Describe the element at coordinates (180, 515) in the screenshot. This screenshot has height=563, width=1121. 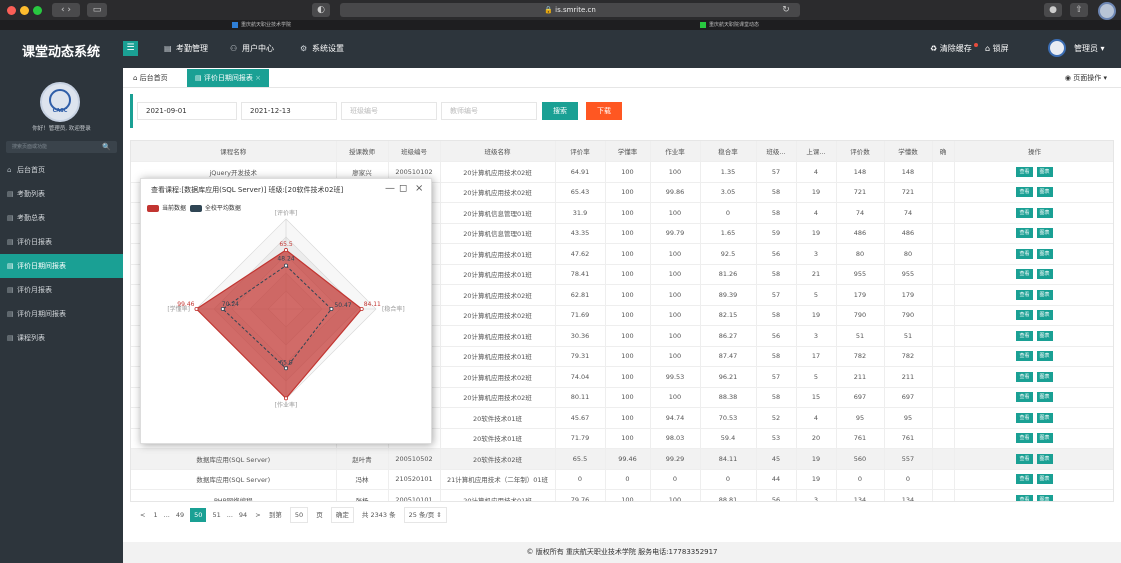
I see `page-number-button: 49` at that location.